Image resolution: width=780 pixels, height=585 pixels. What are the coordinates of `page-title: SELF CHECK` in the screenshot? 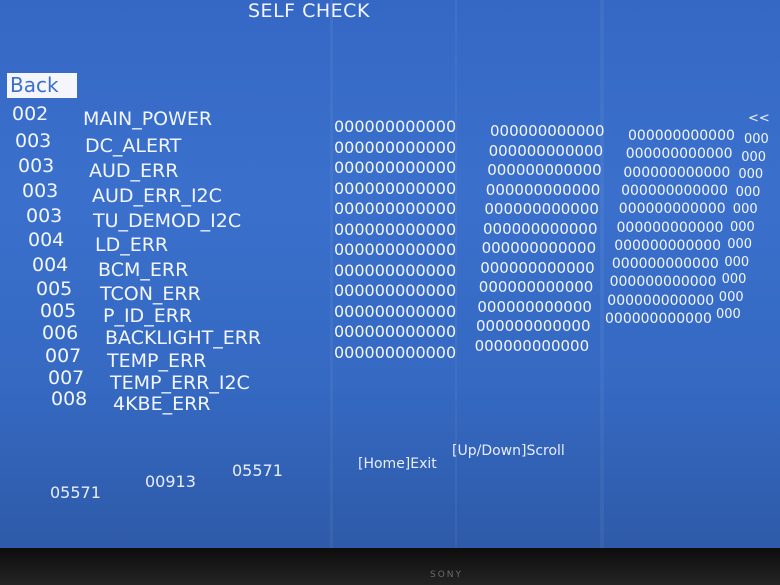 It's located at (309, 11).